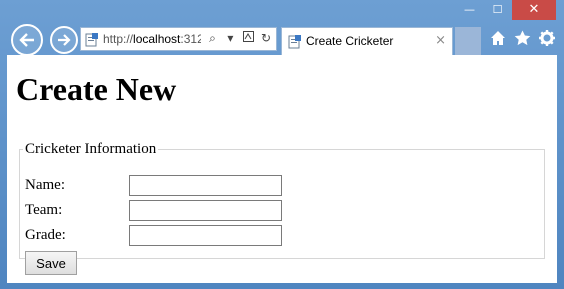  Describe the element at coordinates (350, 41) in the screenshot. I see `tab-title: Create Cricketer` at that location.